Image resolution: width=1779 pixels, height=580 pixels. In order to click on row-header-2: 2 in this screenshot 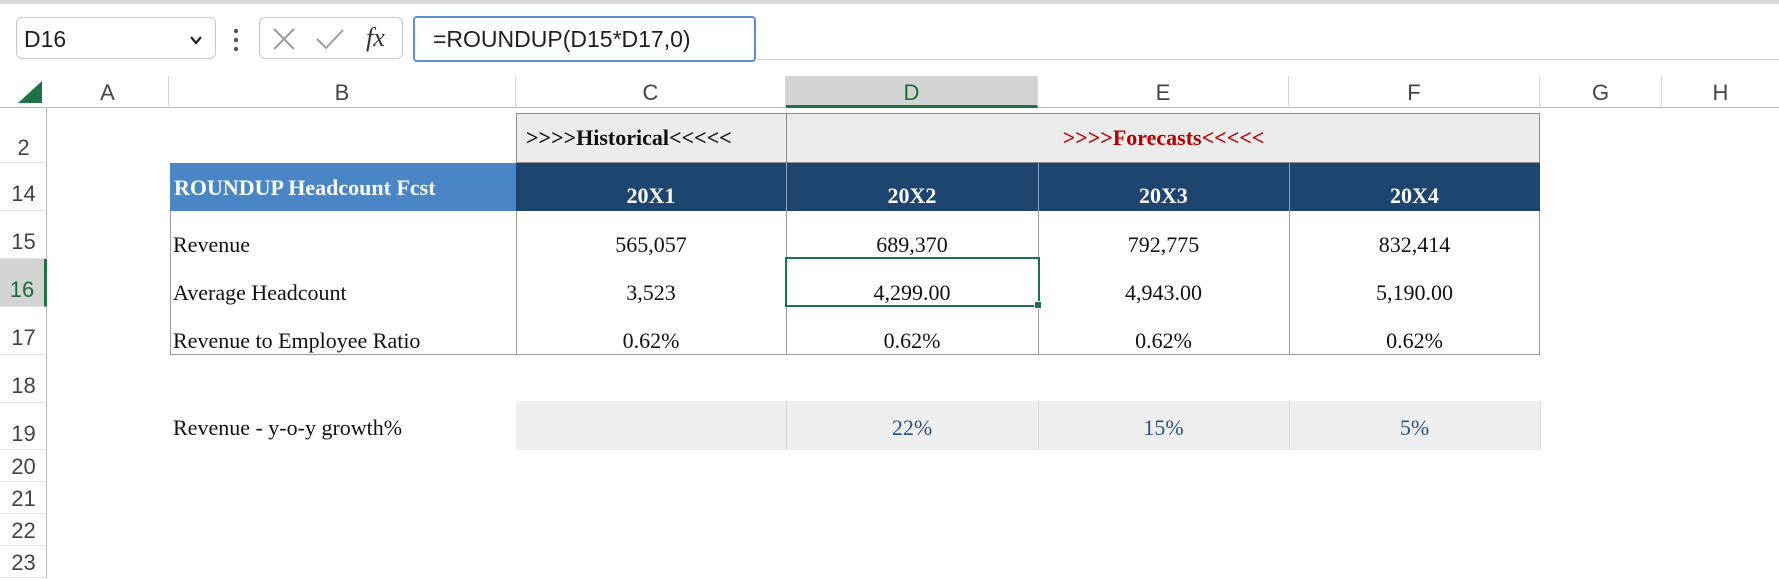, I will do `click(23, 135)`.